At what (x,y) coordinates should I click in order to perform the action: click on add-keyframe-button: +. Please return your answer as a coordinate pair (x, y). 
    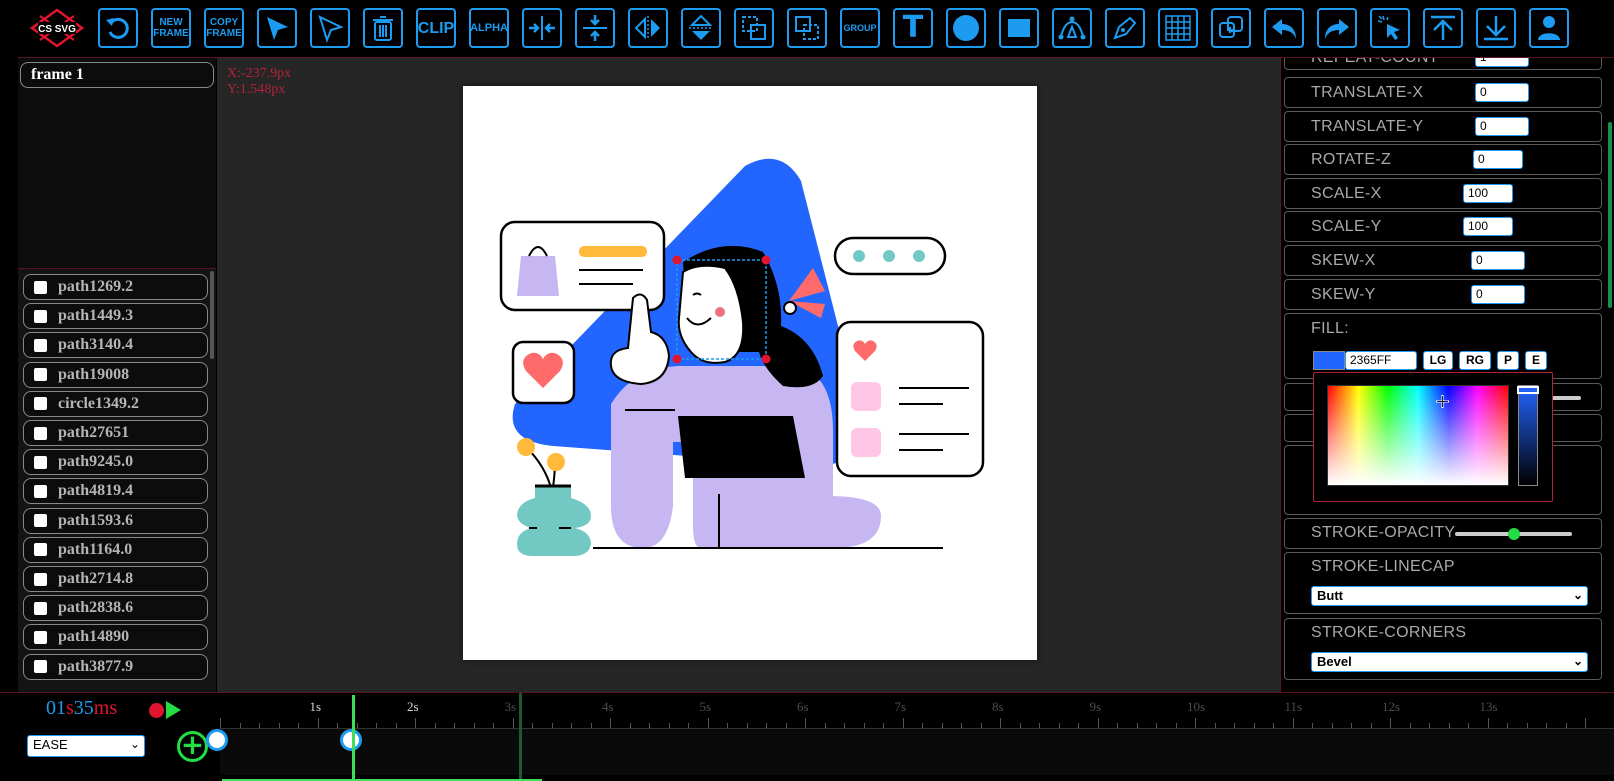
    Looking at the image, I should click on (192, 746).